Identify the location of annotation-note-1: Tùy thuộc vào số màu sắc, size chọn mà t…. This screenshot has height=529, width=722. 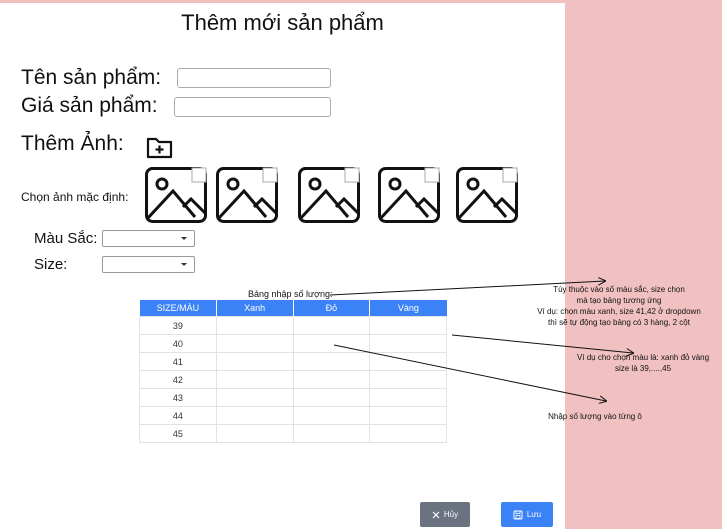
(619, 306).